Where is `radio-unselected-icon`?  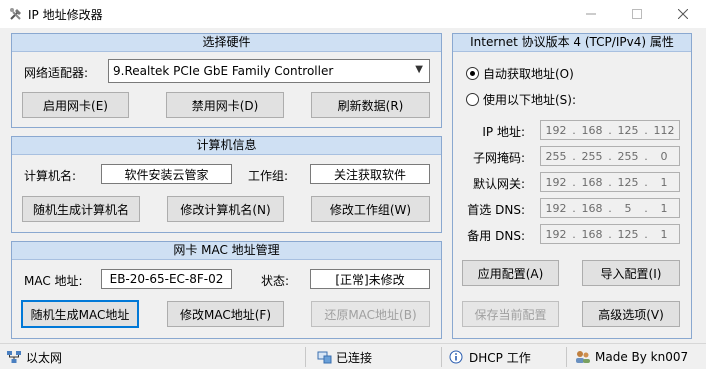 radio-unselected-icon is located at coordinates (472, 99).